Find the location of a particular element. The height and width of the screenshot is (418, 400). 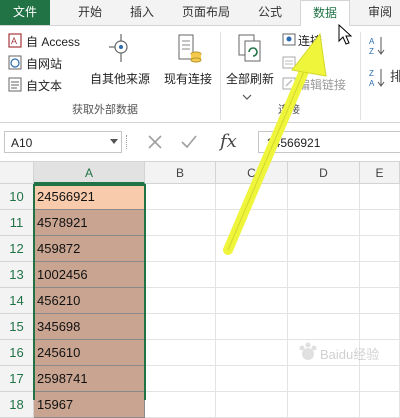

sort-ascending-icon: A Z is located at coordinates (378, 45).